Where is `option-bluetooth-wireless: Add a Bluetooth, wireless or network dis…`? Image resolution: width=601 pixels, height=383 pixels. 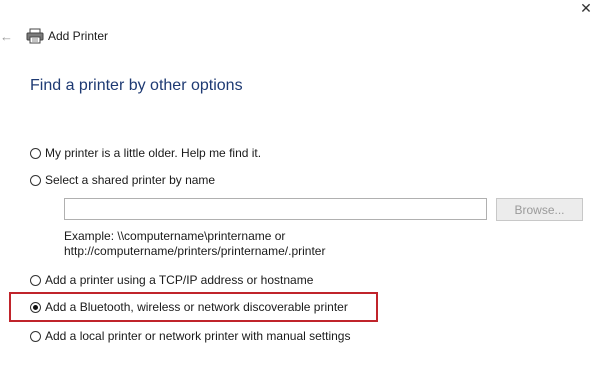
option-bluetooth-wireless: Add a Bluetooth, wireless or network dis… is located at coordinates (189, 307).